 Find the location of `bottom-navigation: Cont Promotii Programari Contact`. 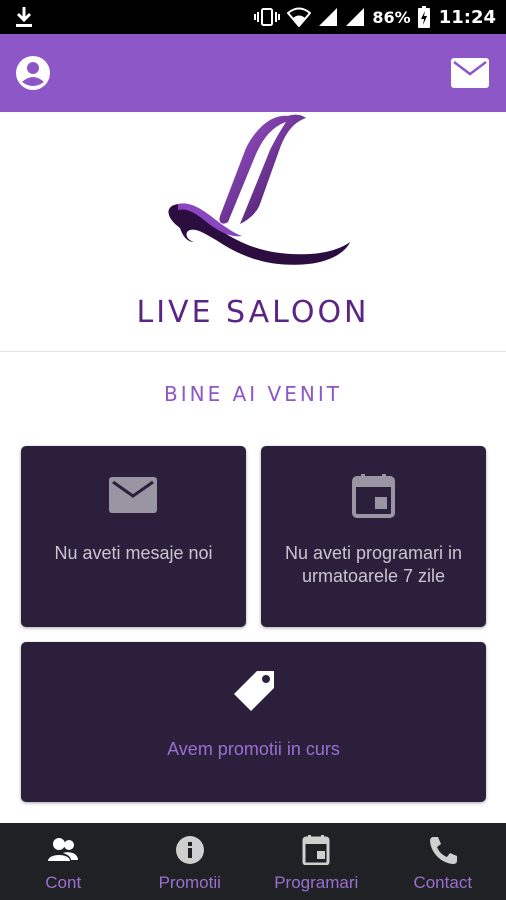

bottom-navigation: Cont Promotii Programari Contact is located at coordinates (253, 861).